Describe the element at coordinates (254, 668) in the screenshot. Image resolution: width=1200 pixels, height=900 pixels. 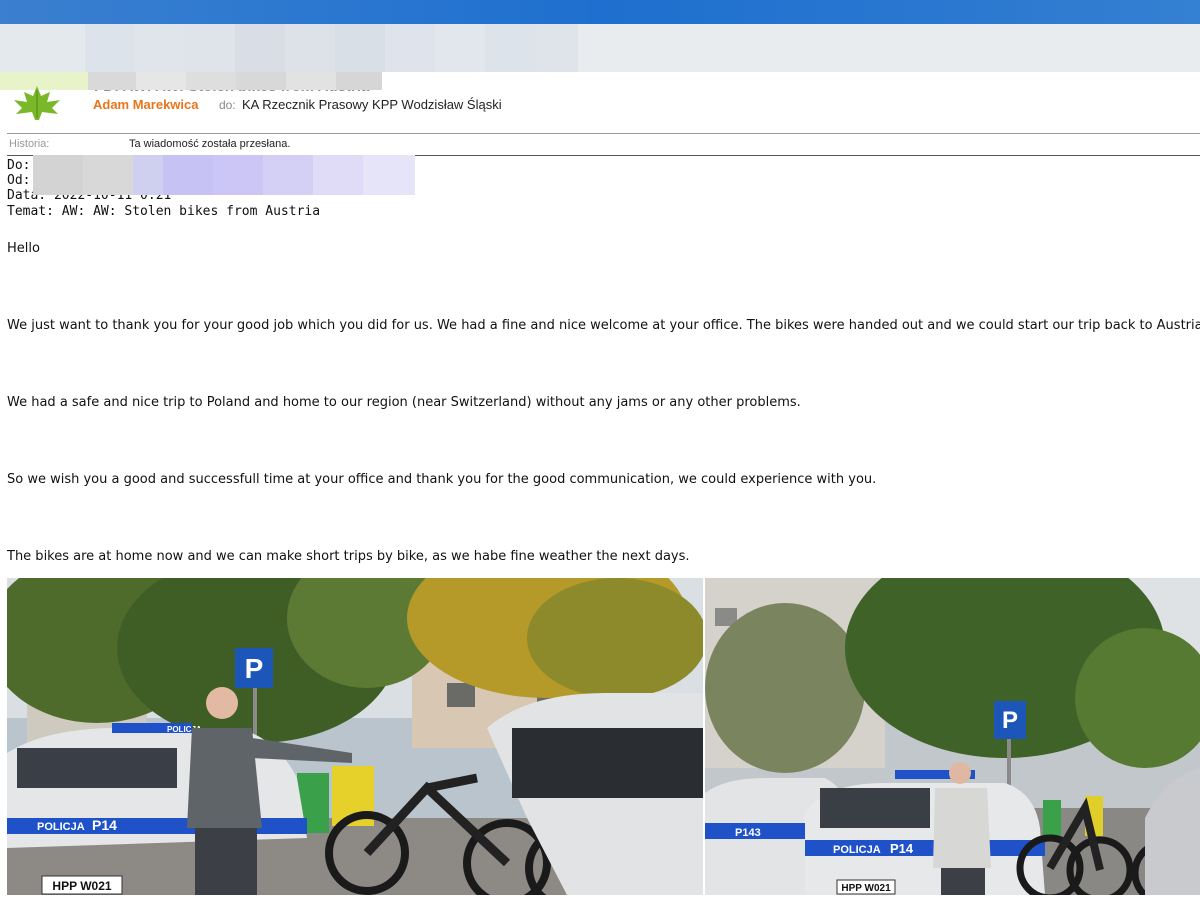
I see `parking-sign-left: P` at that location.